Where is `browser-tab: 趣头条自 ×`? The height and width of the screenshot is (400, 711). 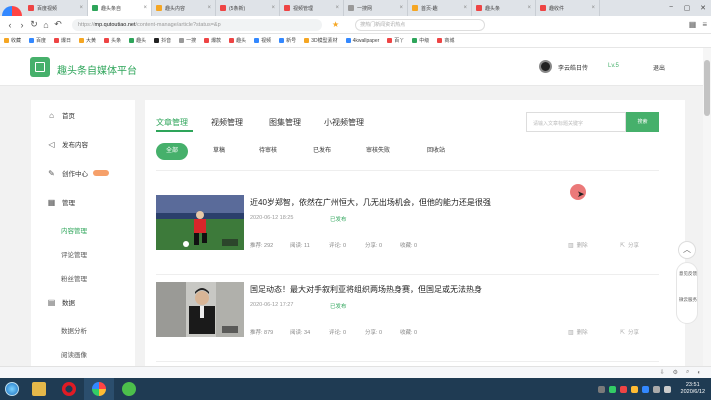
browser-tab: 趣头条自 × is located at coordinates (120, 8).